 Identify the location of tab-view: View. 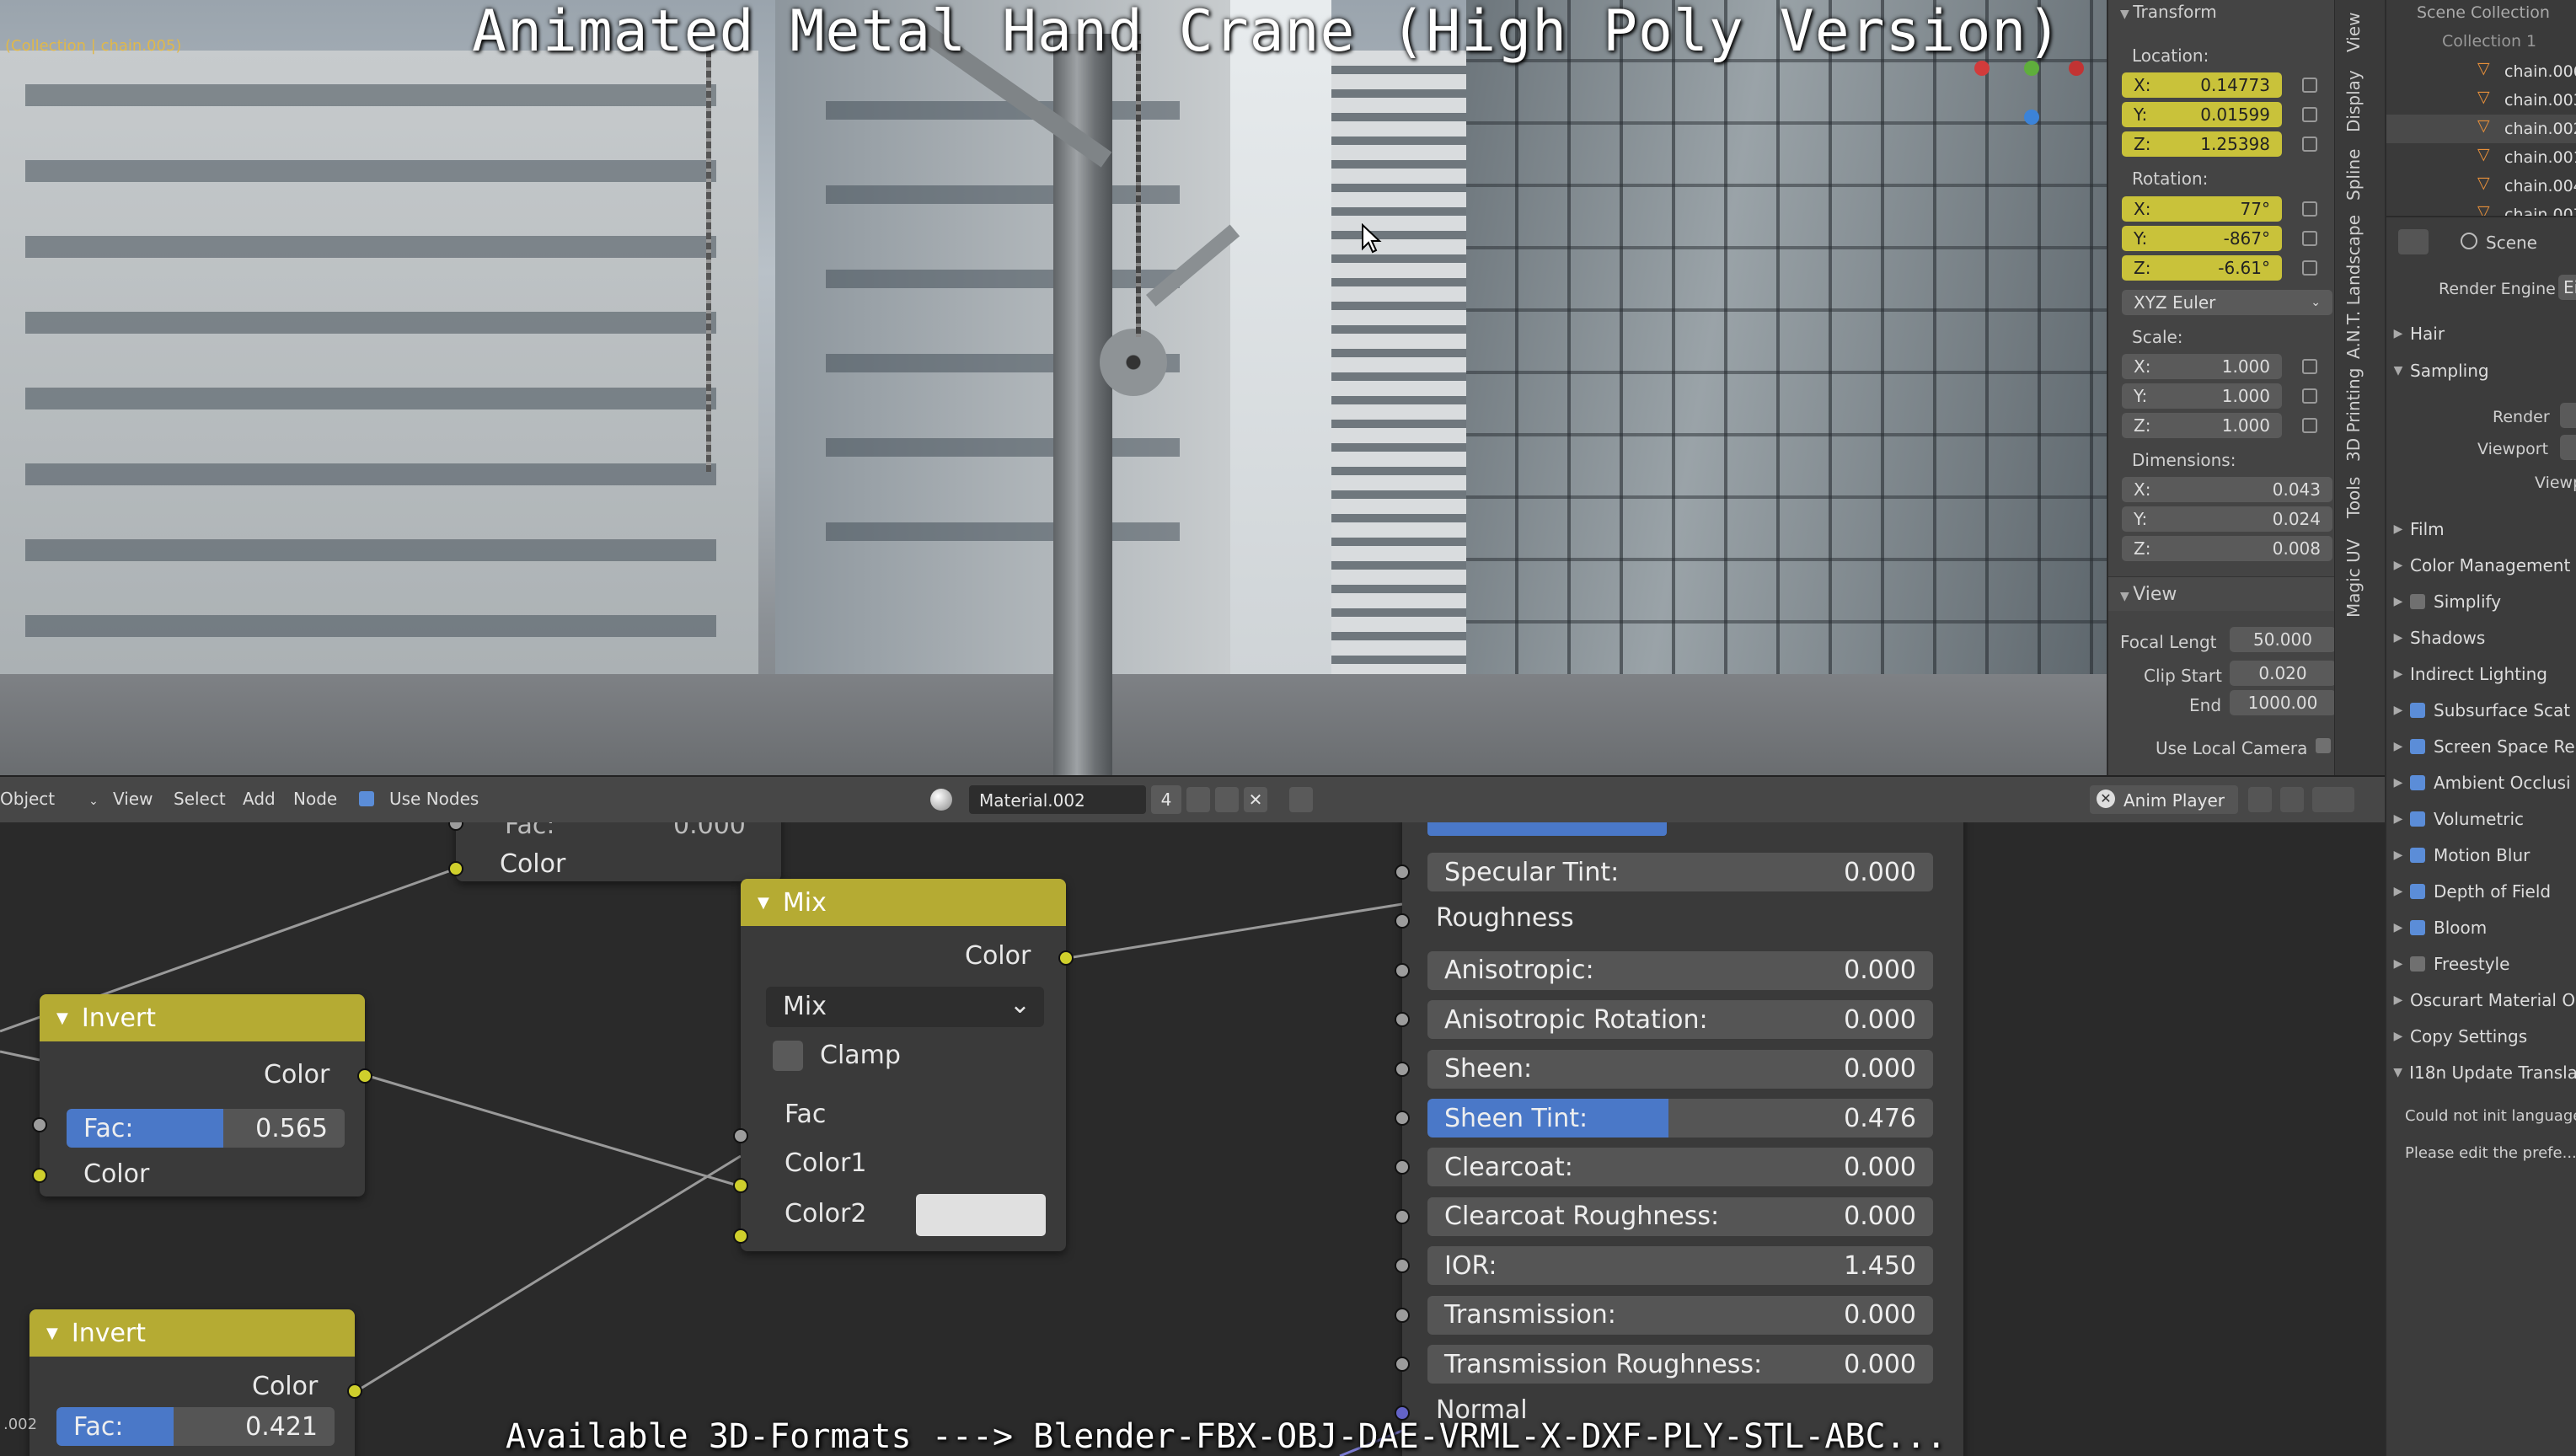
(2360, 32).